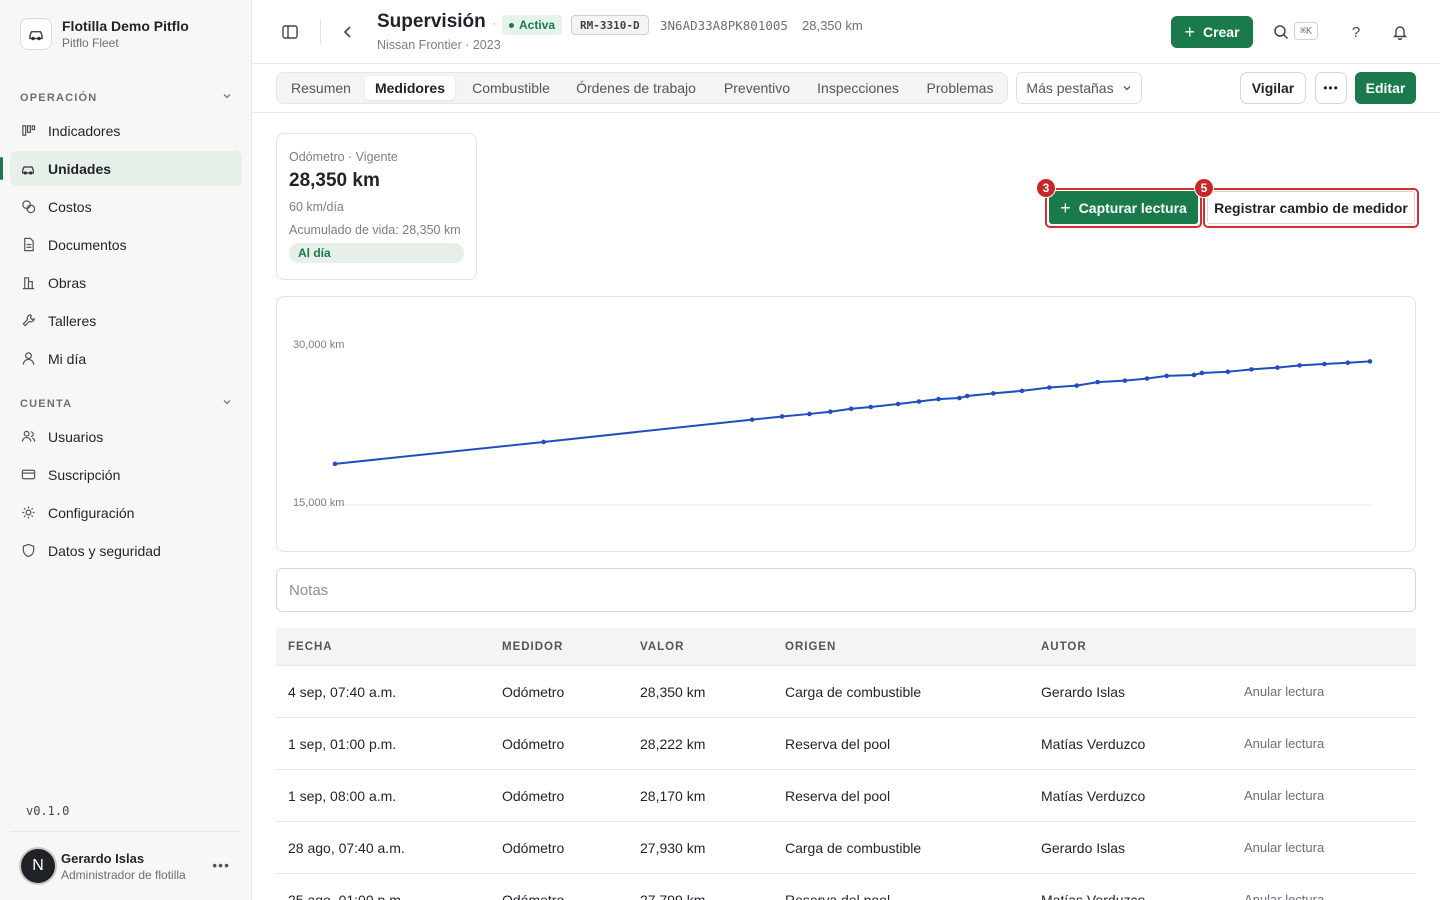 The height and width of the screenshot is (900, 1440). I want to click on tab-órdenes-de-trabajo: Órdenes de trabajo, so click(636, 88).